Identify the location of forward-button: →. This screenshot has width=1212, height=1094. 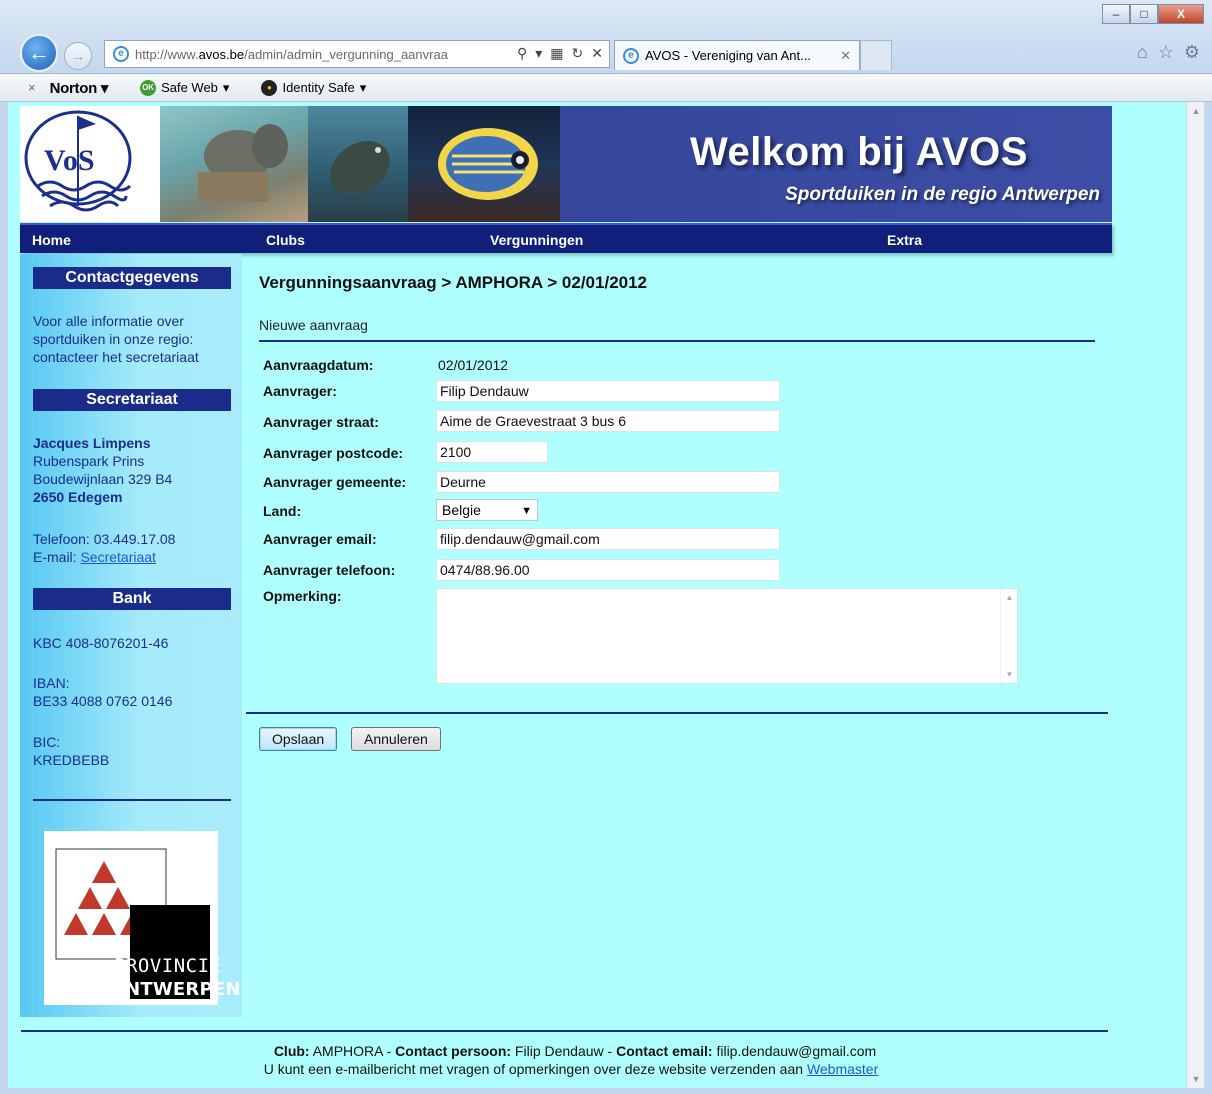
(78, 56).